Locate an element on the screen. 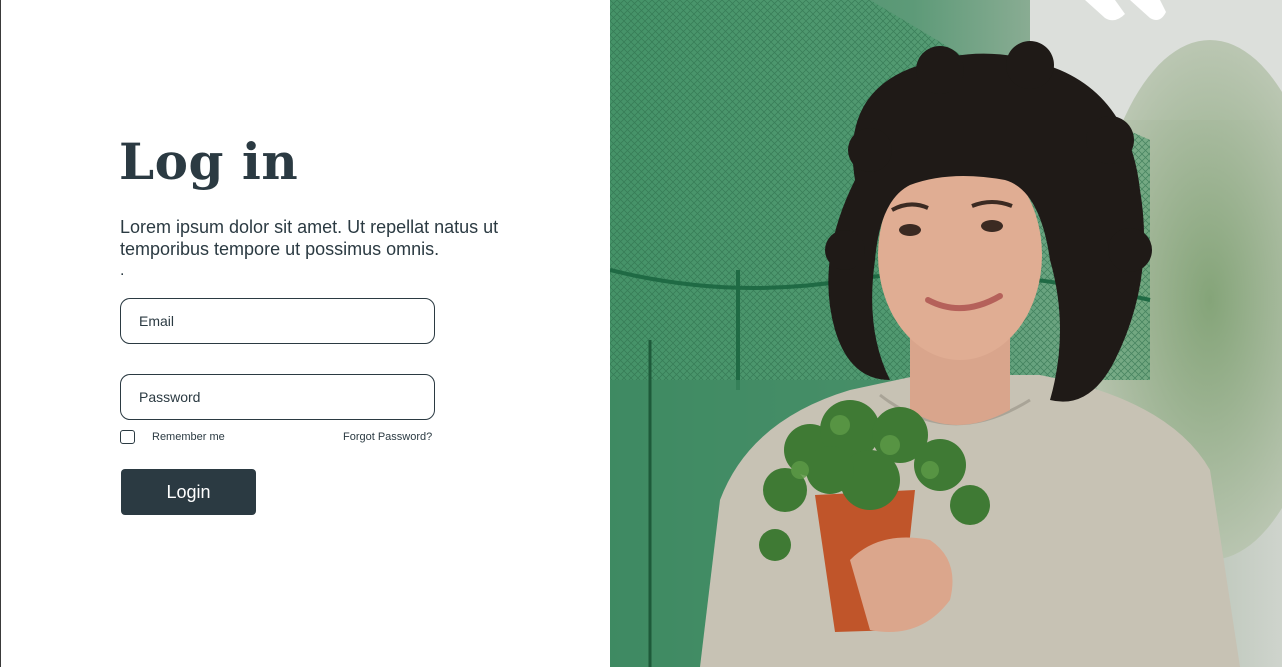 This screenshot has width=1282, height=667. remember-me-checkbox is located at coordinates (127, 437).